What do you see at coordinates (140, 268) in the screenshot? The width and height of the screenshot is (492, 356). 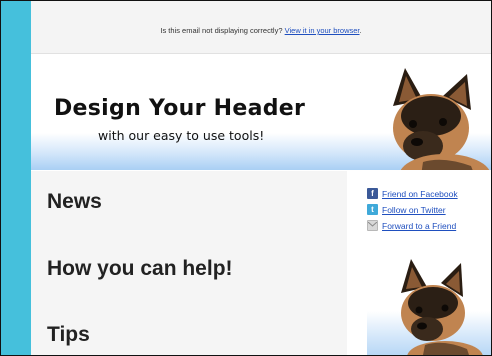 I see `help-heading: How you can help!` at bounding box center [140, 268].